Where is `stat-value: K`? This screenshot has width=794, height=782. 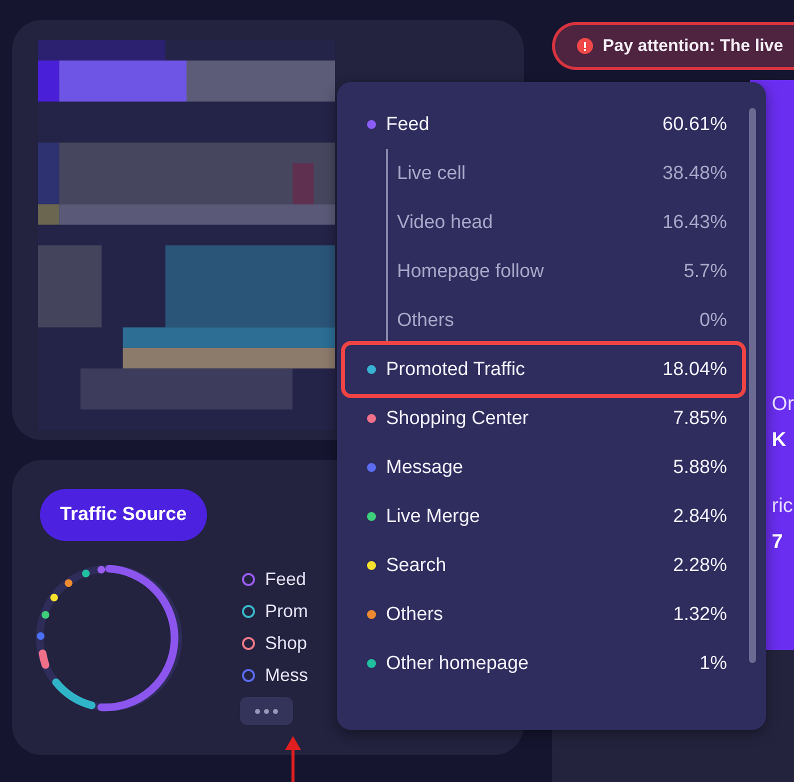
stat-value: K is located at coordinates (779, 440).